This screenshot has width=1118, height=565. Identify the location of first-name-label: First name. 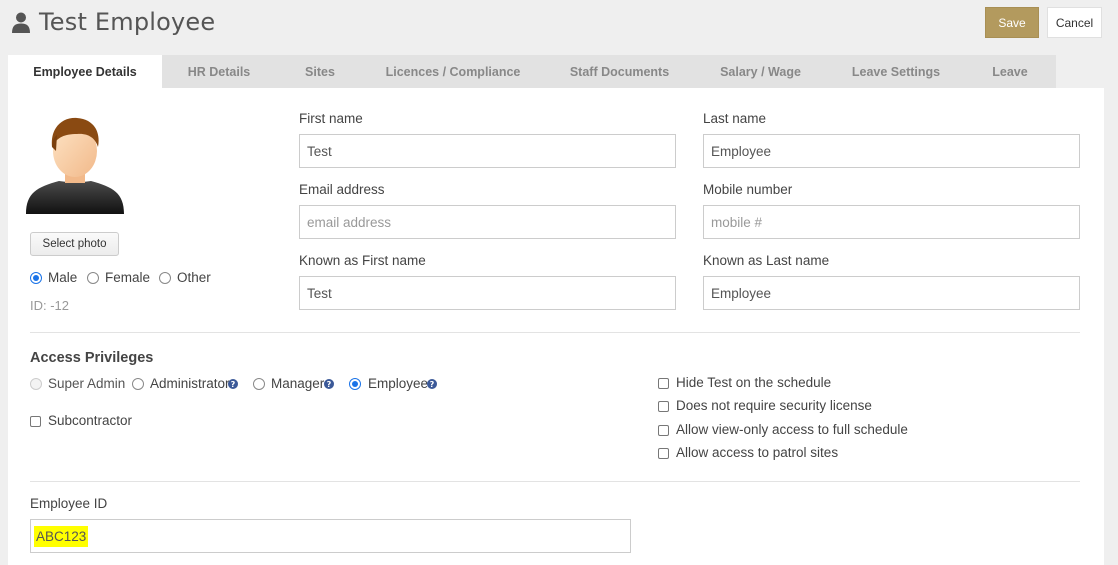
(331, 118).